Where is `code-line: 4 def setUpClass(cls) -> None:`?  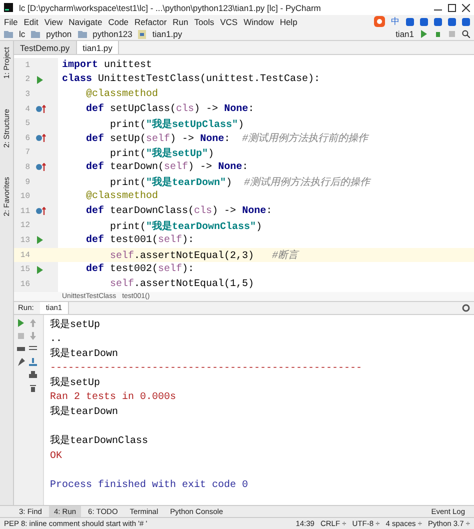
code-line: 4 def setUpClass(cls) -> None: is located at coordinates (244, 109).